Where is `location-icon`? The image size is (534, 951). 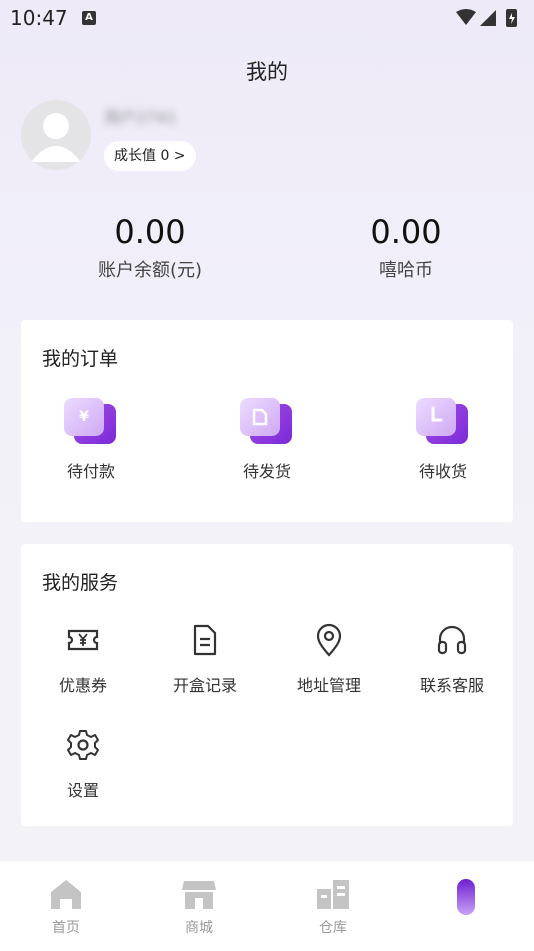
location-icon is located at coordinates (329, 640).